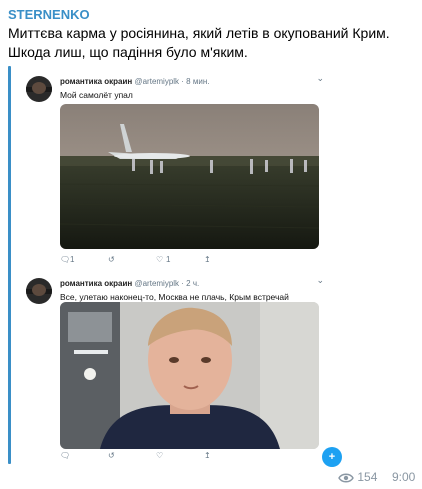  I want to click on tweet-actions: 🗨 ↺ ♡ ↥, so click(160, 457).